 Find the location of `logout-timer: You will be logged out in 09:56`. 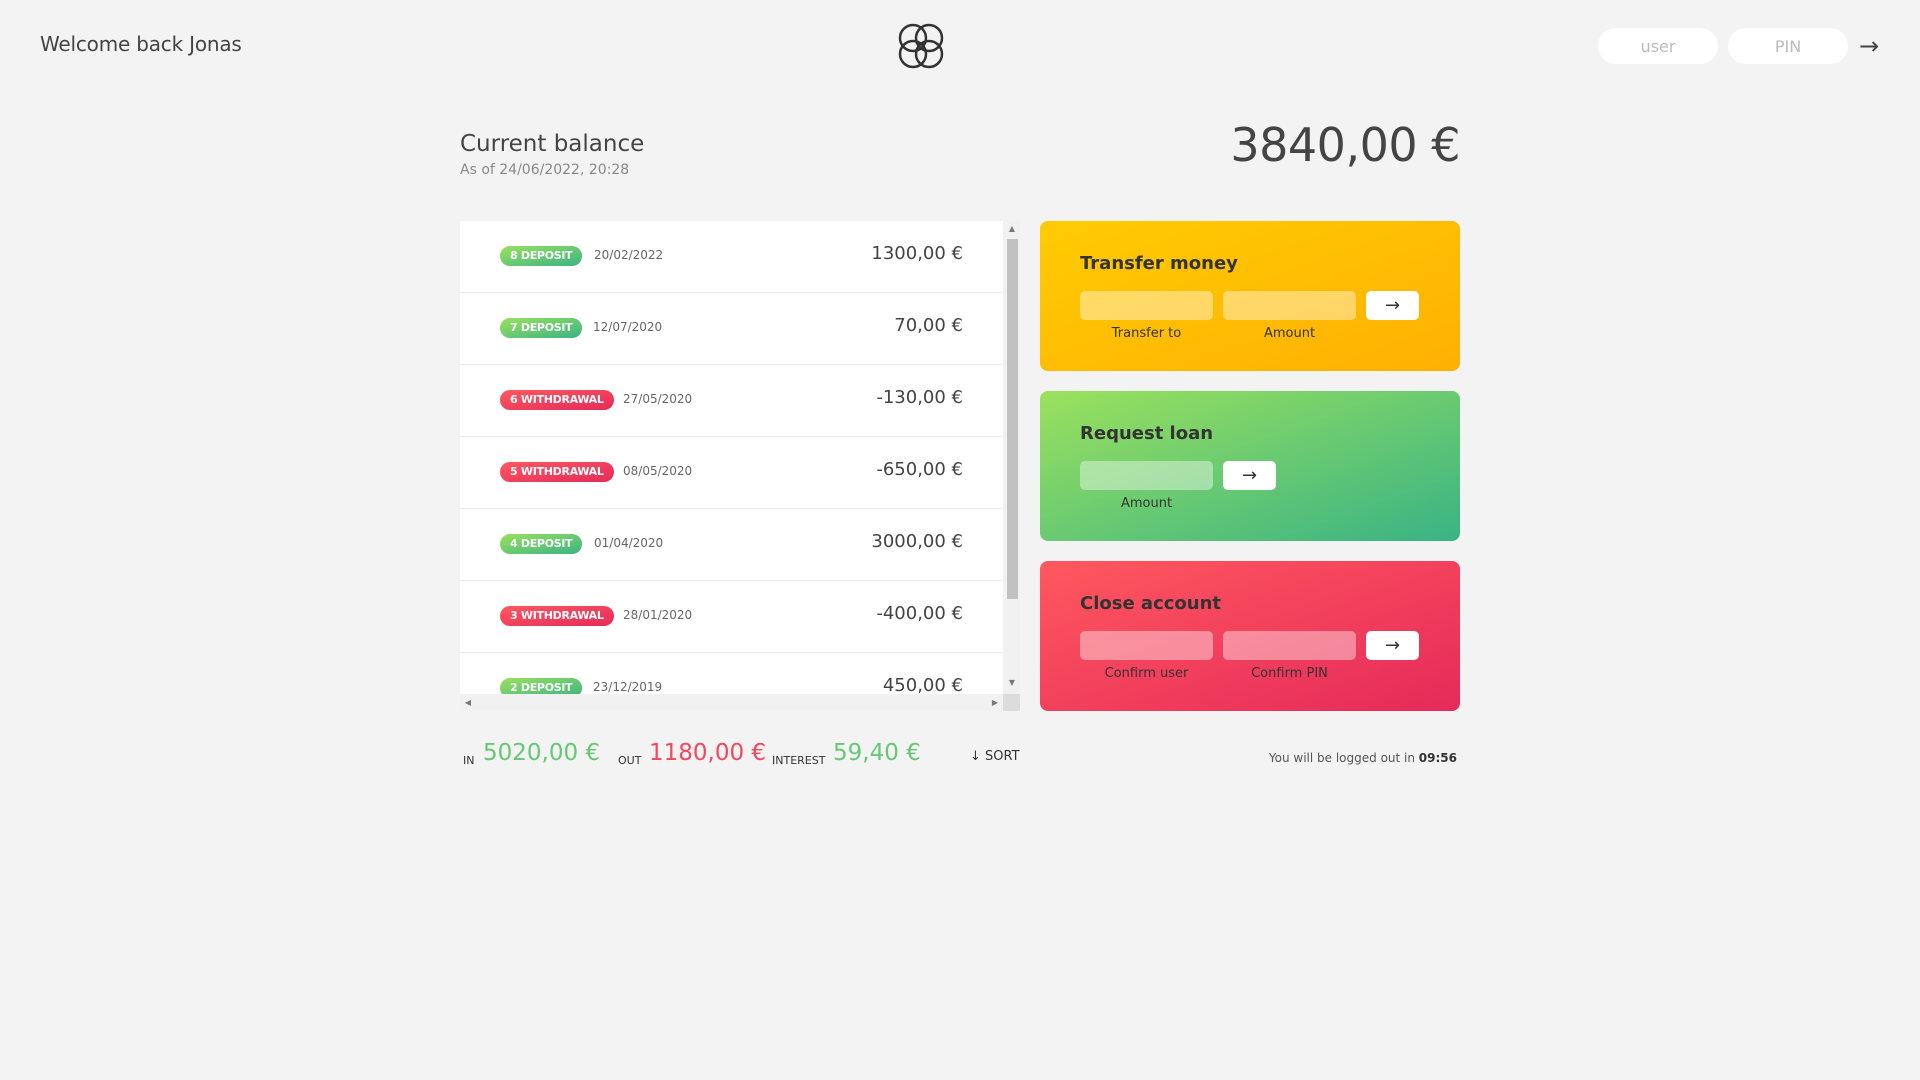

logout-timer: You will be logged out in 09:56 is located at coordinates (1363, 758).